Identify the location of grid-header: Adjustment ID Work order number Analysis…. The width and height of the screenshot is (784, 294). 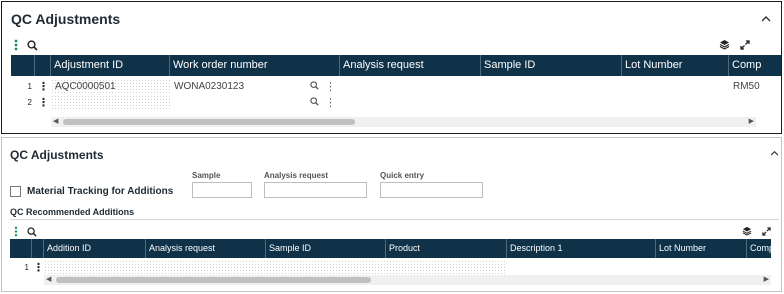
(396, 65).